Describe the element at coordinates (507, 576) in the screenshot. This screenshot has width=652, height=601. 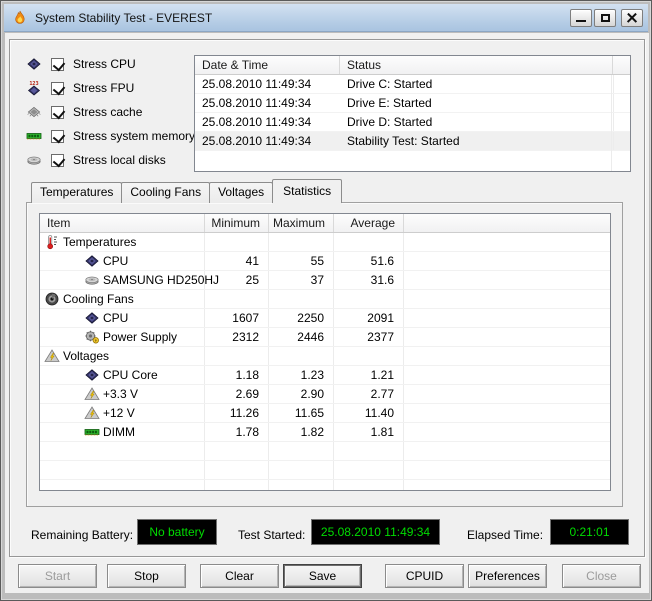
I see `preferences-button: Preferences` at that location.